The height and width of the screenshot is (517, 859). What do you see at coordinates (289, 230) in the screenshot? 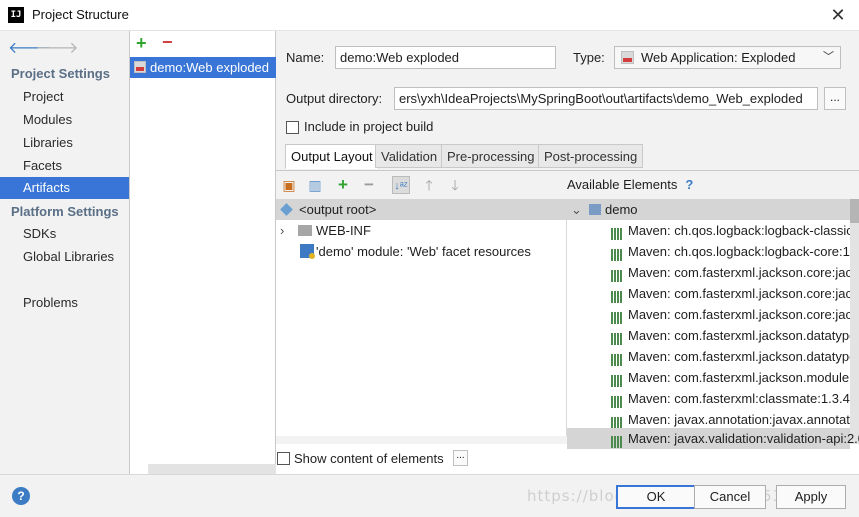
I see `expand-arrow-icon: ›` at bounding box center [289, 230].